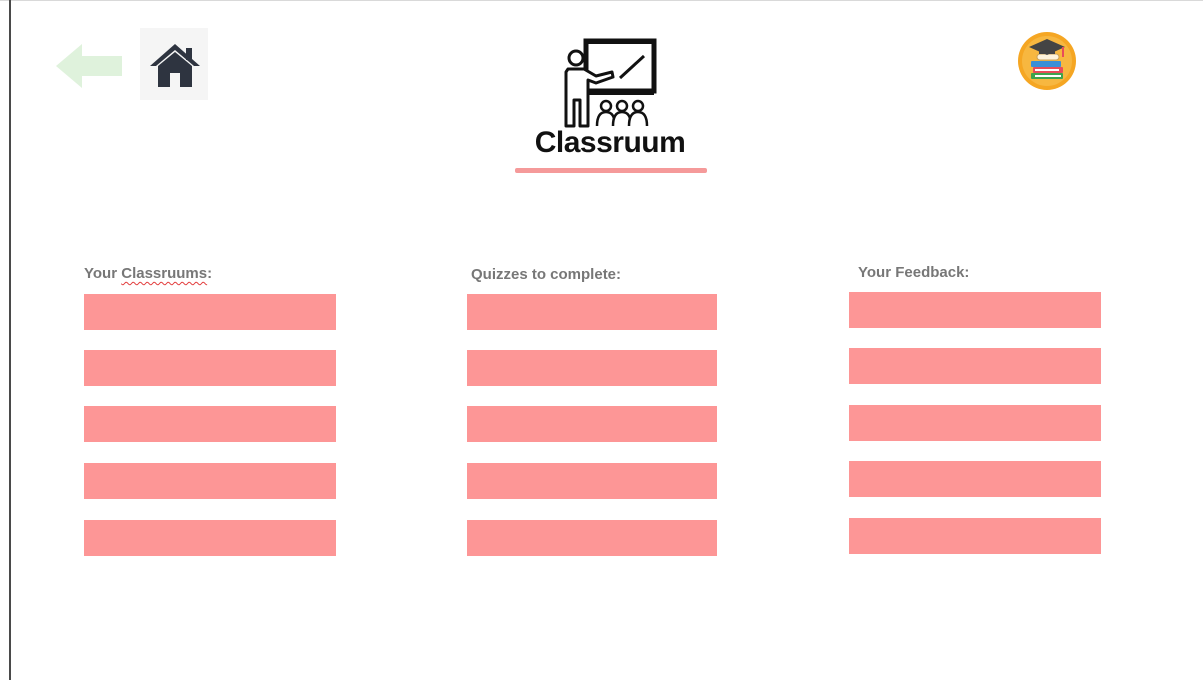 The width and height of the screenshot is (1203, 680). I want to click on teacher-blackboard-icon, so click(610, 83).